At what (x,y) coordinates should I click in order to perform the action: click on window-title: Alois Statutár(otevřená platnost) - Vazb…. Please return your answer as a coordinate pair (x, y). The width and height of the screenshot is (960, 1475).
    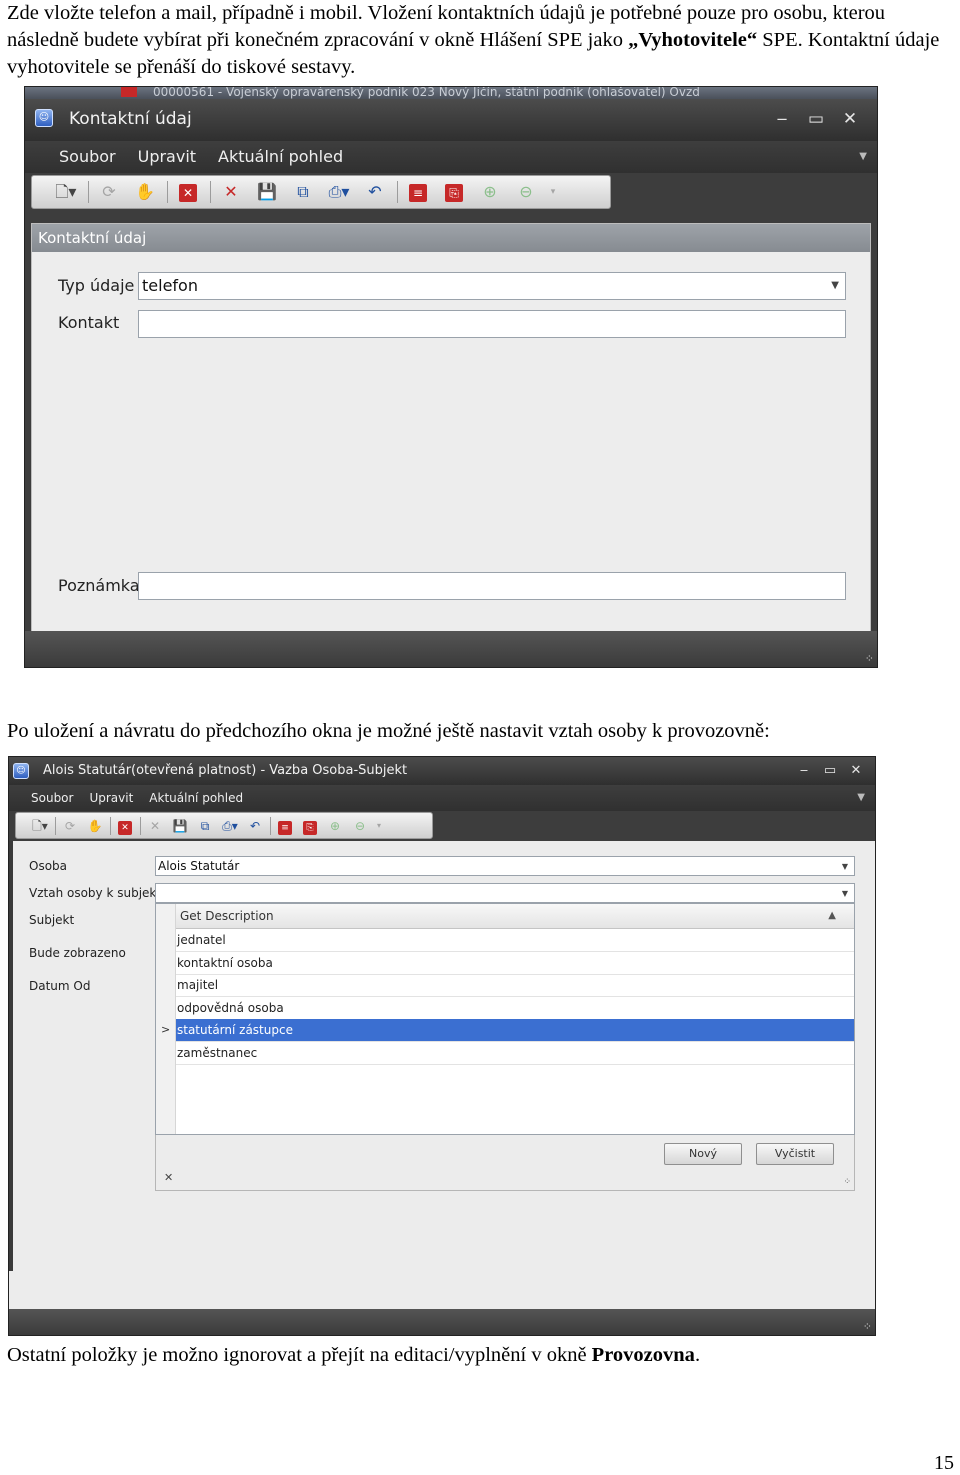
    Looking at the image, I should click on (225, 770).